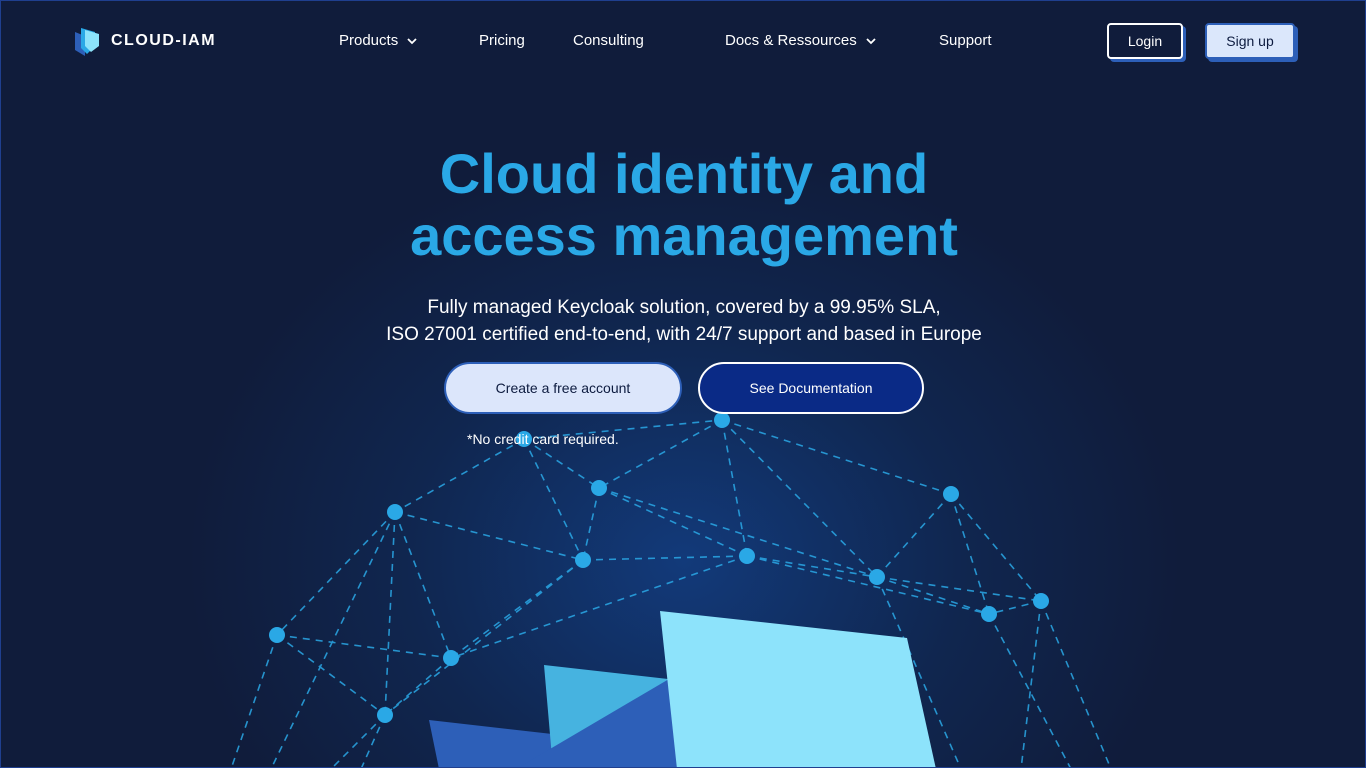 Image resolution: width=1366 pixels, height=768 pixels. I want to click on cloud-iam-logo-icon, so click(87, 42).